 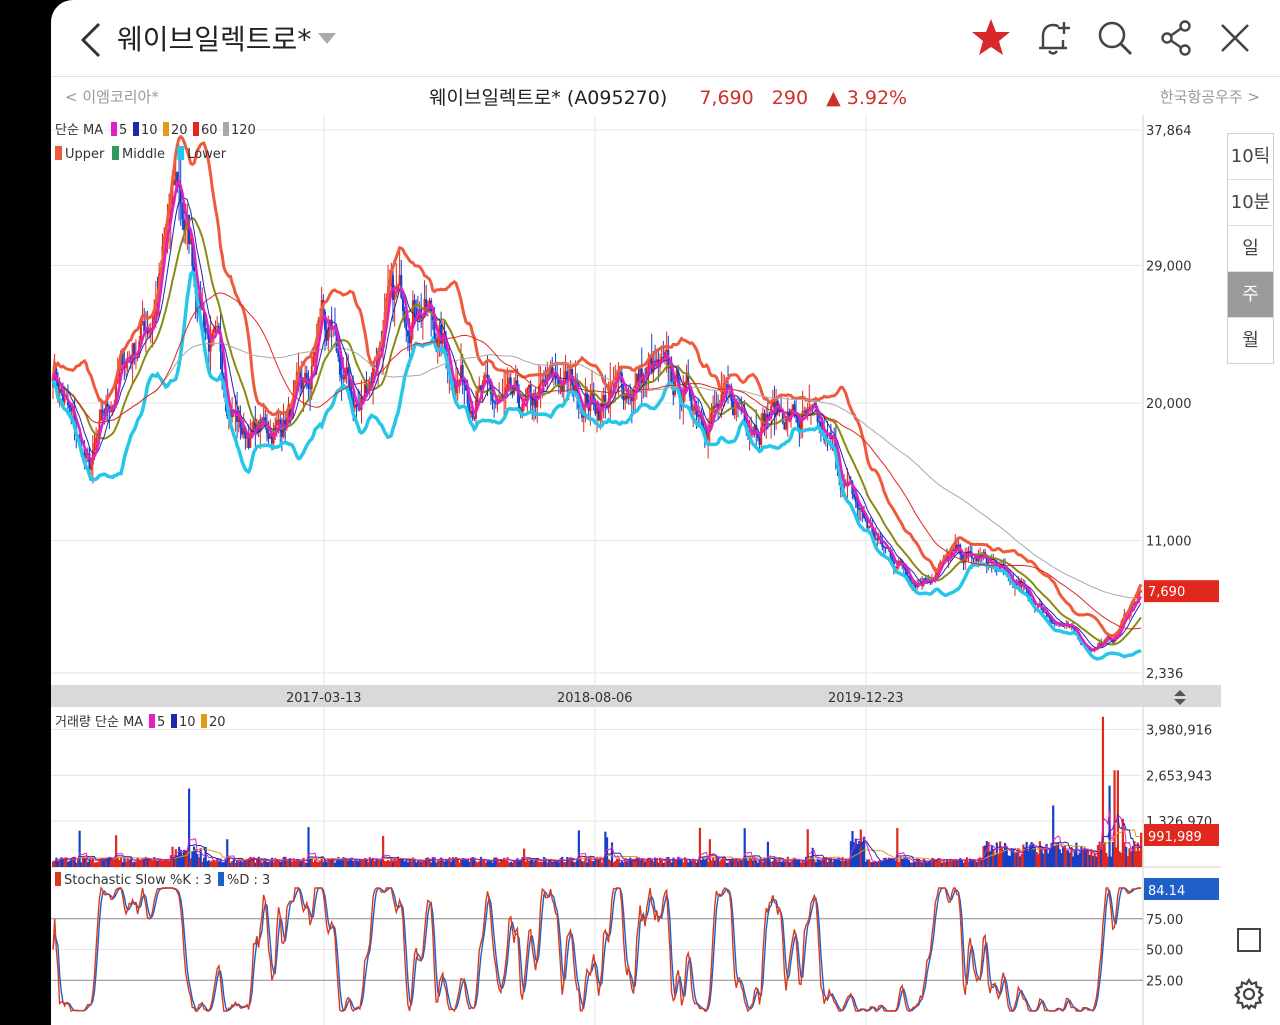 I want to click on stochastic-k-legend-swatch, so click(x=58, y=879).